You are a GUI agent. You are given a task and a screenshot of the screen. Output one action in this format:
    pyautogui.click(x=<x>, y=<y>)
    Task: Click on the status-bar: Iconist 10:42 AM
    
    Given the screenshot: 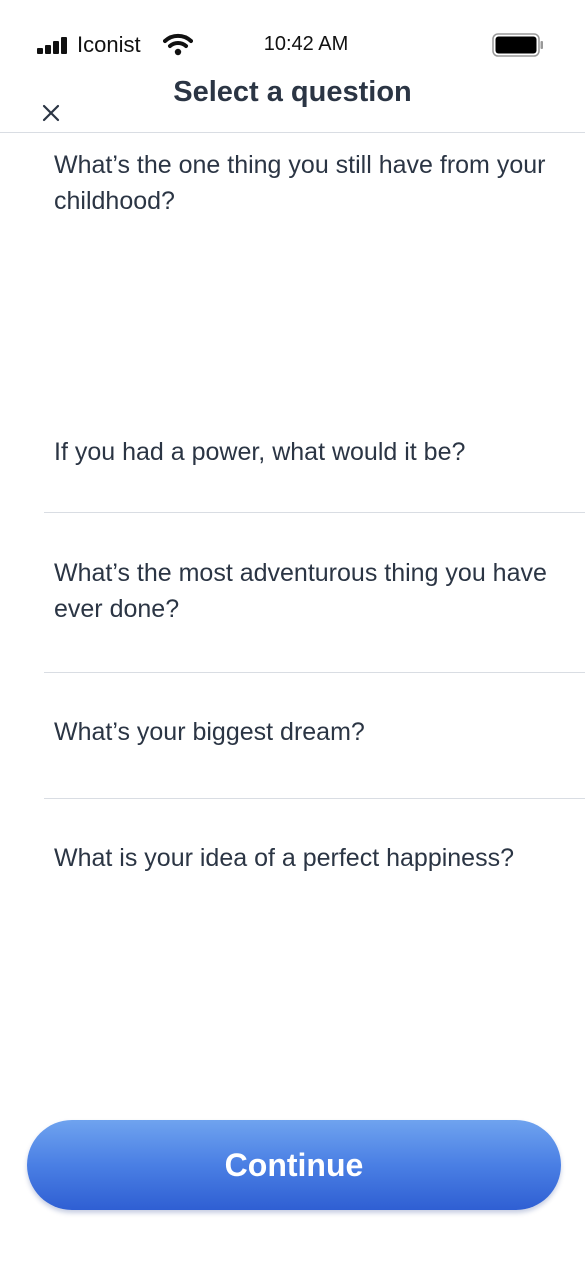 What is the action you would take?
    pyautogui.click(x=292, y=35)
    